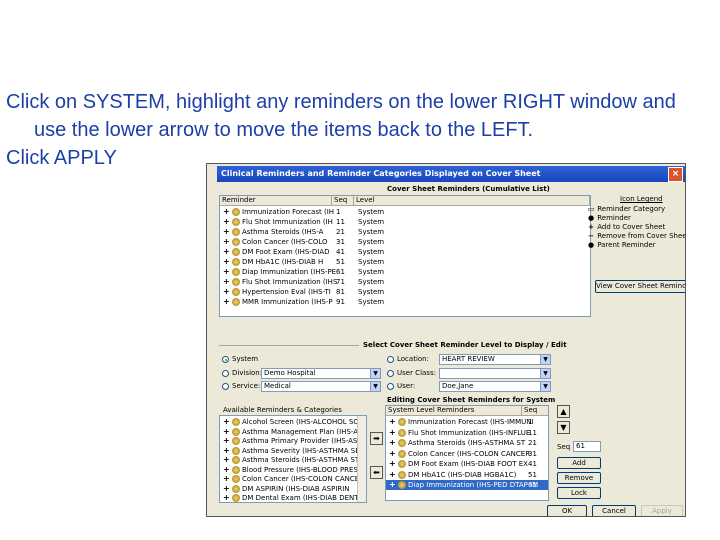  What do you see at coordinates (467, 422) in the screenshot?
I see `system-level-row: + Immunization Forecast (IHS-IMMUNI 1` at bounding box center [467, 422].